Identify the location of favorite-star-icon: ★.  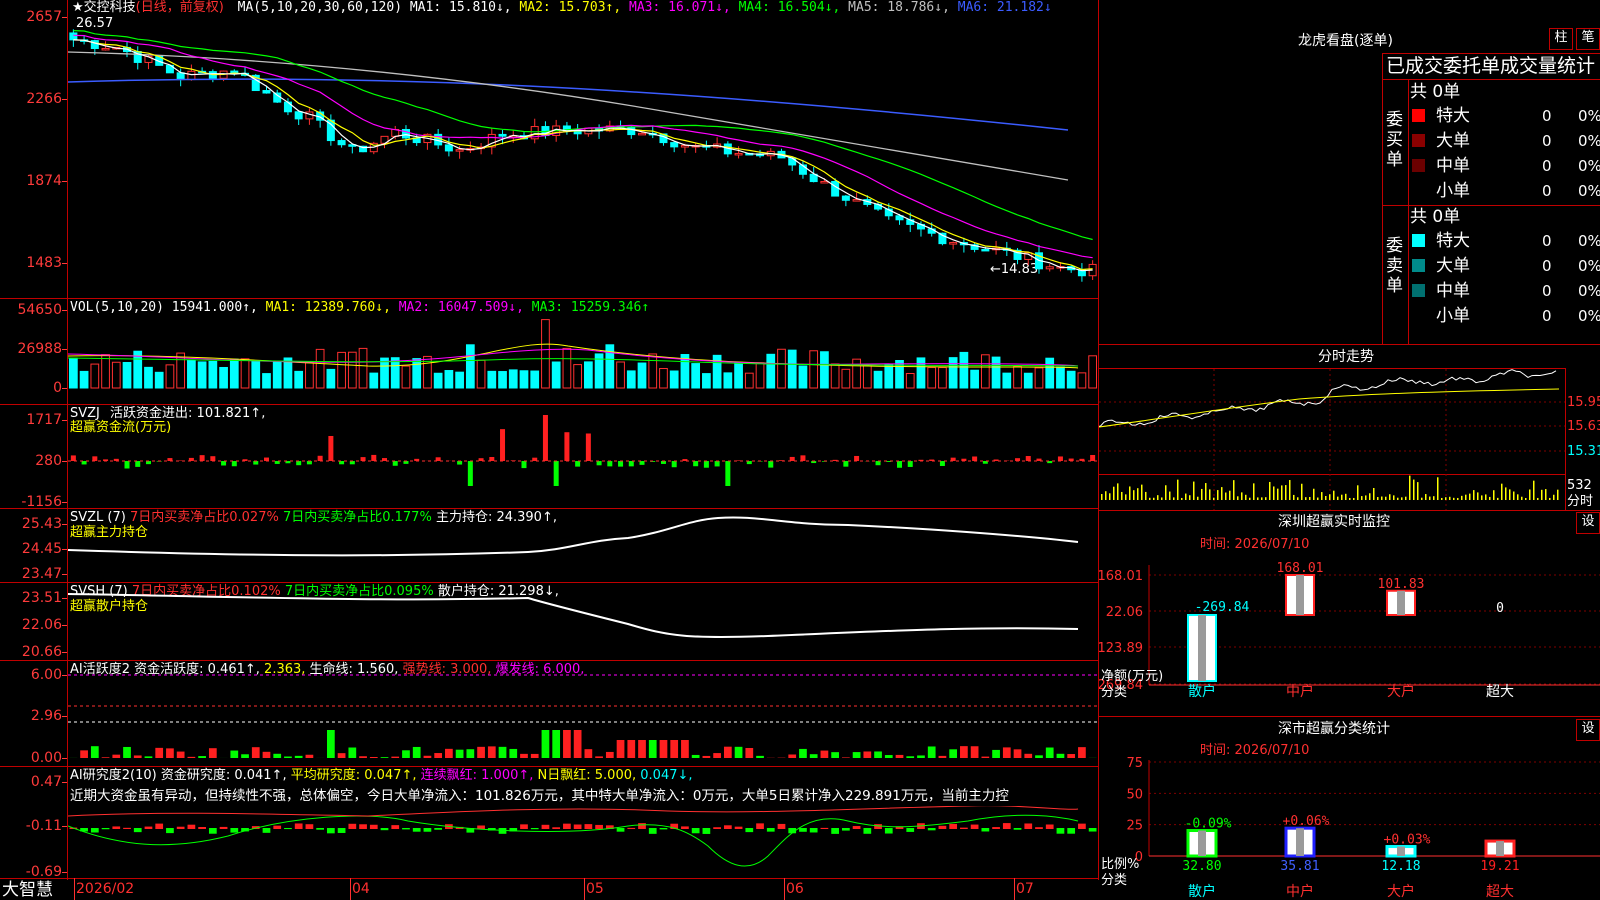
(78, 7).